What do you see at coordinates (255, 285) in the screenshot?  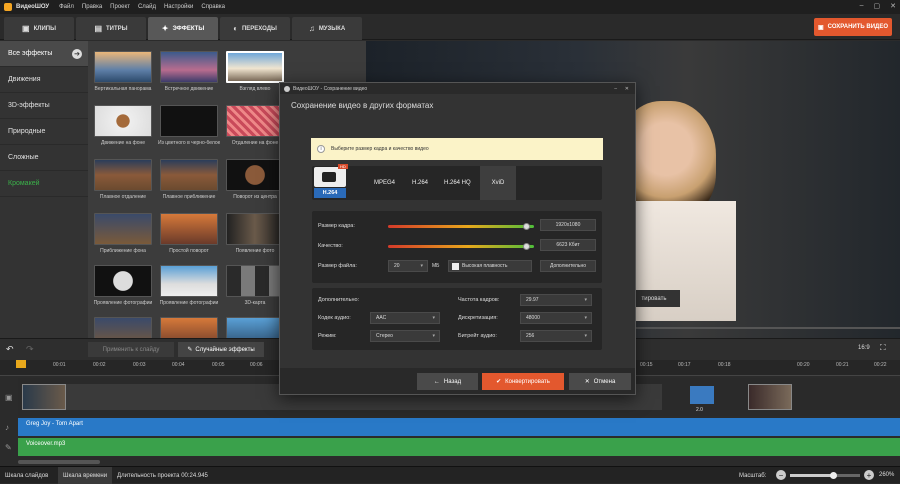 I see `effect-item: 3D-карта` at bounding box center [255, 285].